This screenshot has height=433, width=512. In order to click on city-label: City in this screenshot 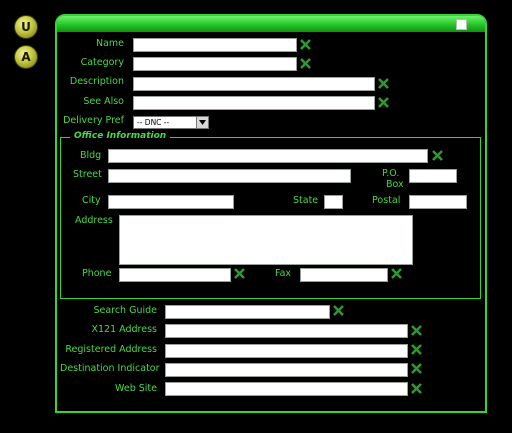, I will do `click(91, 200)`.